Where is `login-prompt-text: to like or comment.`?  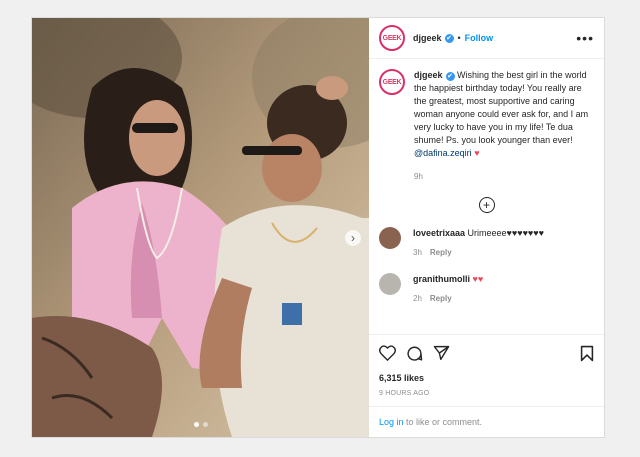
login-prompt-text: to like or comment. is located at coordinates (443, 422).